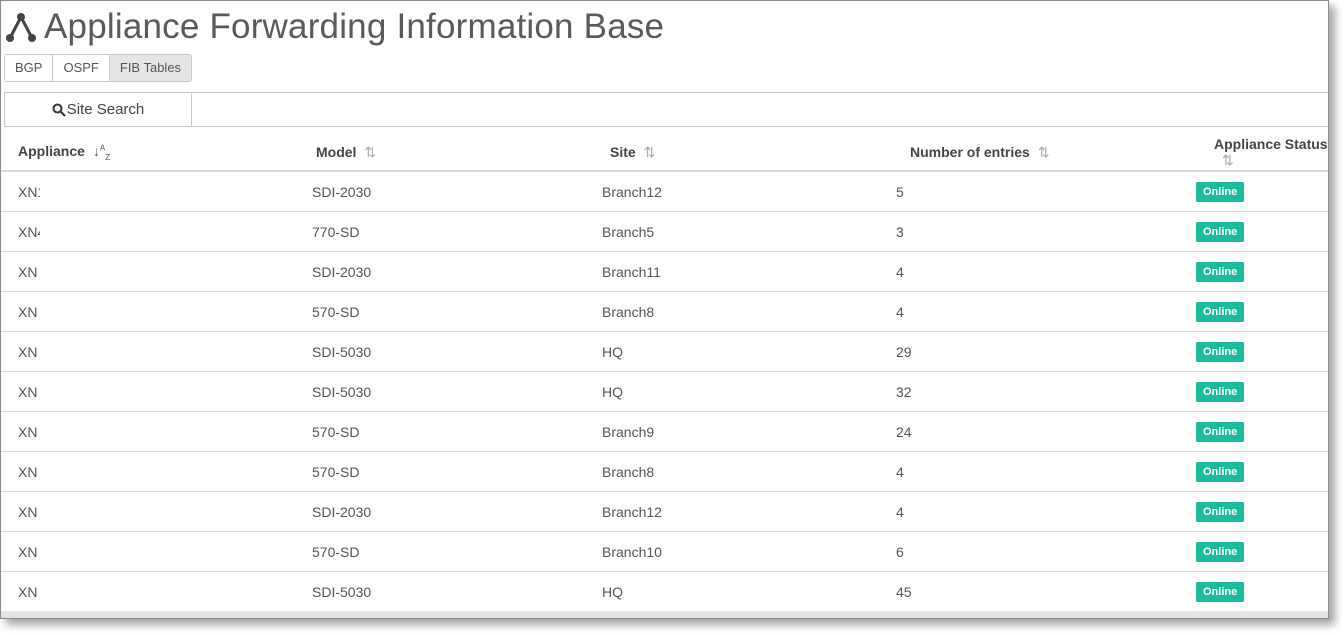  I want to click on column-header-label: Appliance, so click(51, 150).